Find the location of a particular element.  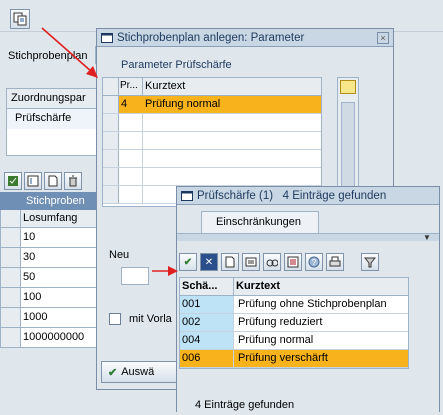

arrow-to-dialog is located at coordinates (67, 50).